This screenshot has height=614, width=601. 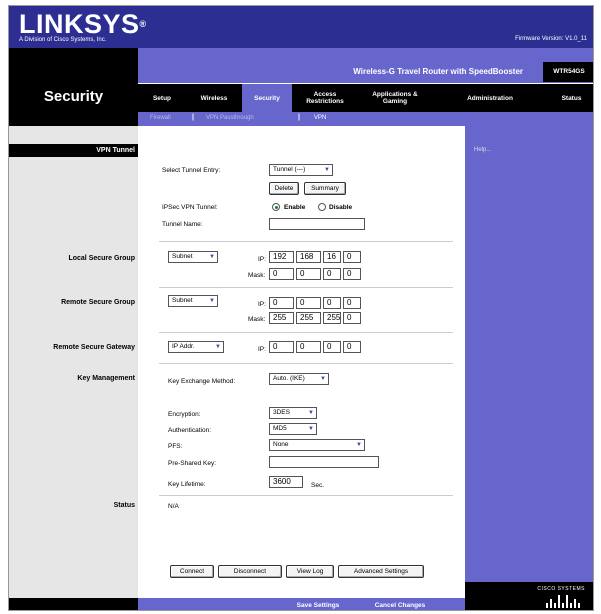 I want to click on pfs-label: PFS:, so click(x=175, y=446).